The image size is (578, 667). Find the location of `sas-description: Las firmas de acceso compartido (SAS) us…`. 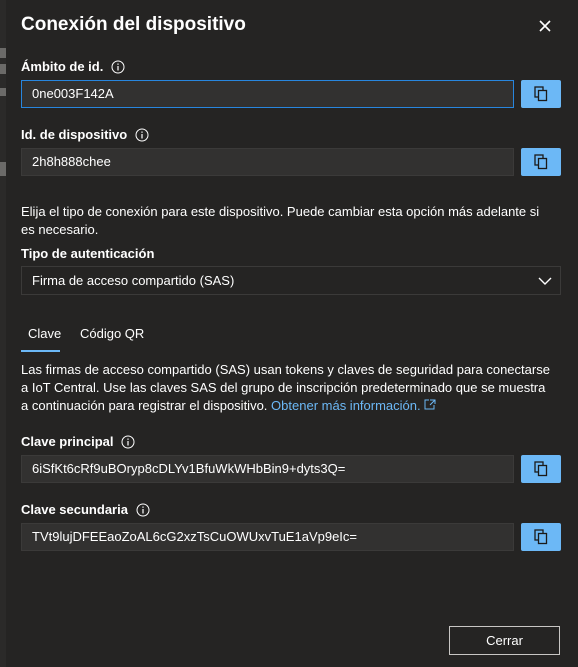

sas-description: Las firmas de acceso compartido (SAS) us… is located at coordinates (286, 388).